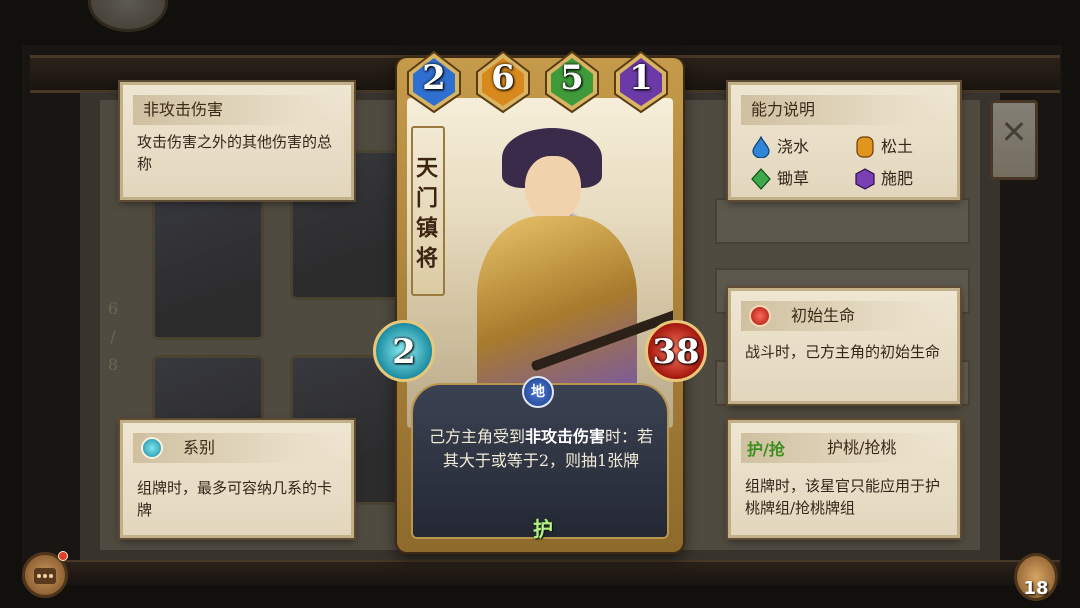  What do you see at coordinates (434, 78) in the screenshot?
I see `cost-value: 2` at bounding box center [434, 78].